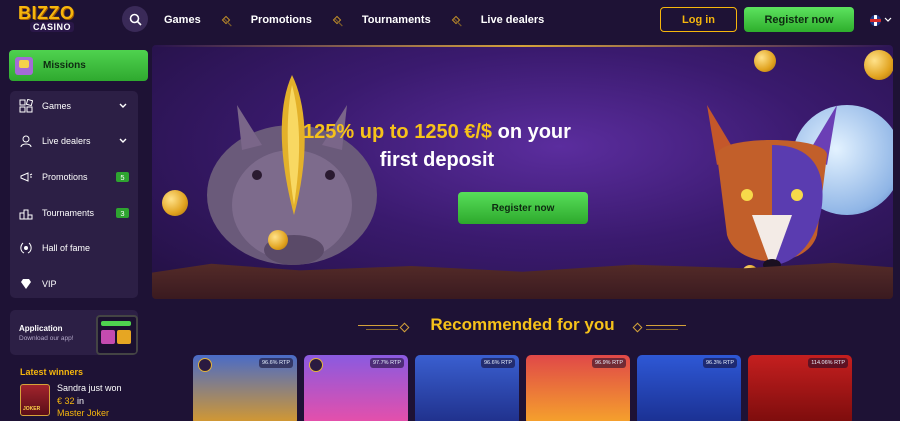 The image size is (900, 421). What do you see at coordinates (52, 27) in the screenshot?
I see `logo-subtext: CASINO` at bounding box center [52, 27].